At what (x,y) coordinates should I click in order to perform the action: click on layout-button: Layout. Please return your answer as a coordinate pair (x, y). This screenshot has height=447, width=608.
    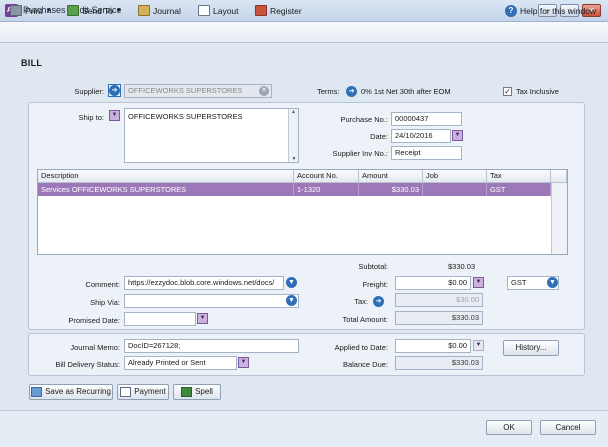
    Looking at the image, I should click on (218, 10).